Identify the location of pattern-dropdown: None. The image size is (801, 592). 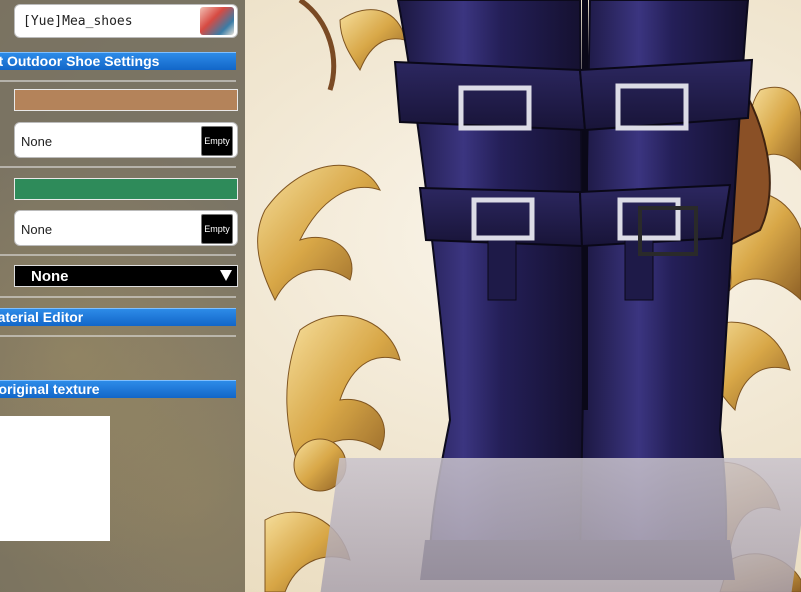
(126, 276).